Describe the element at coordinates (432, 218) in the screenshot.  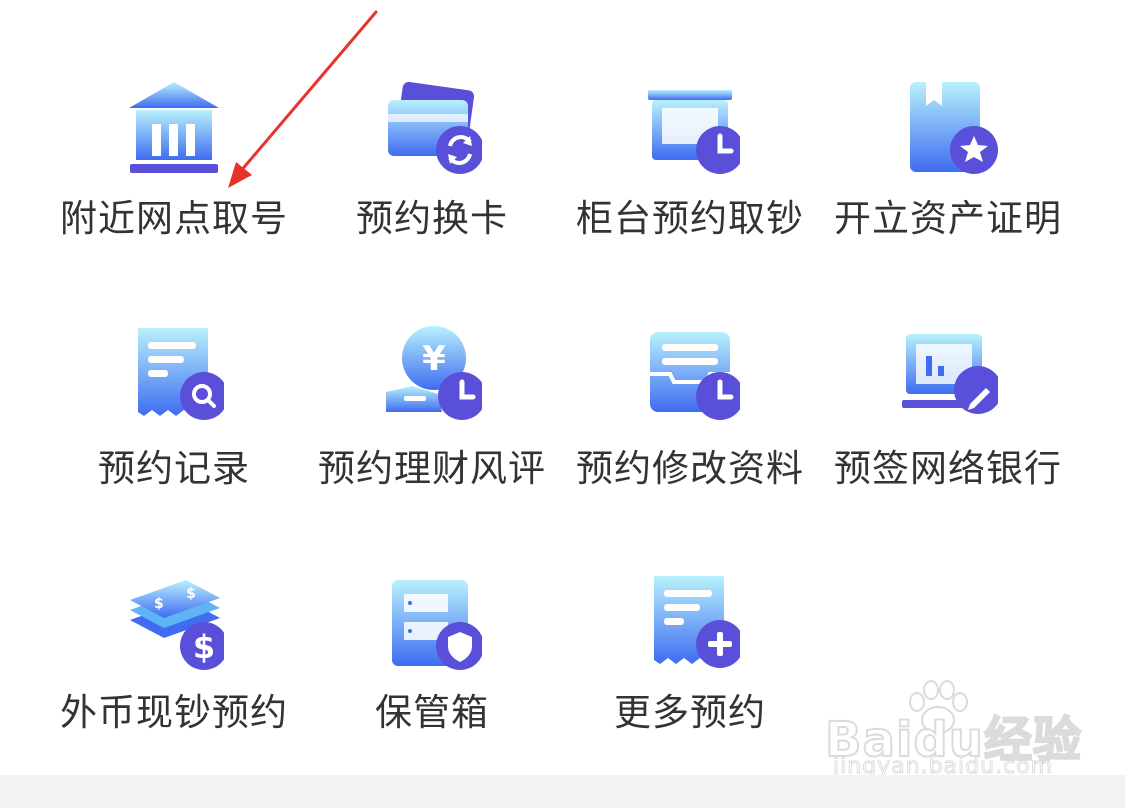
I see `service-label: 预约换卡` at that location.